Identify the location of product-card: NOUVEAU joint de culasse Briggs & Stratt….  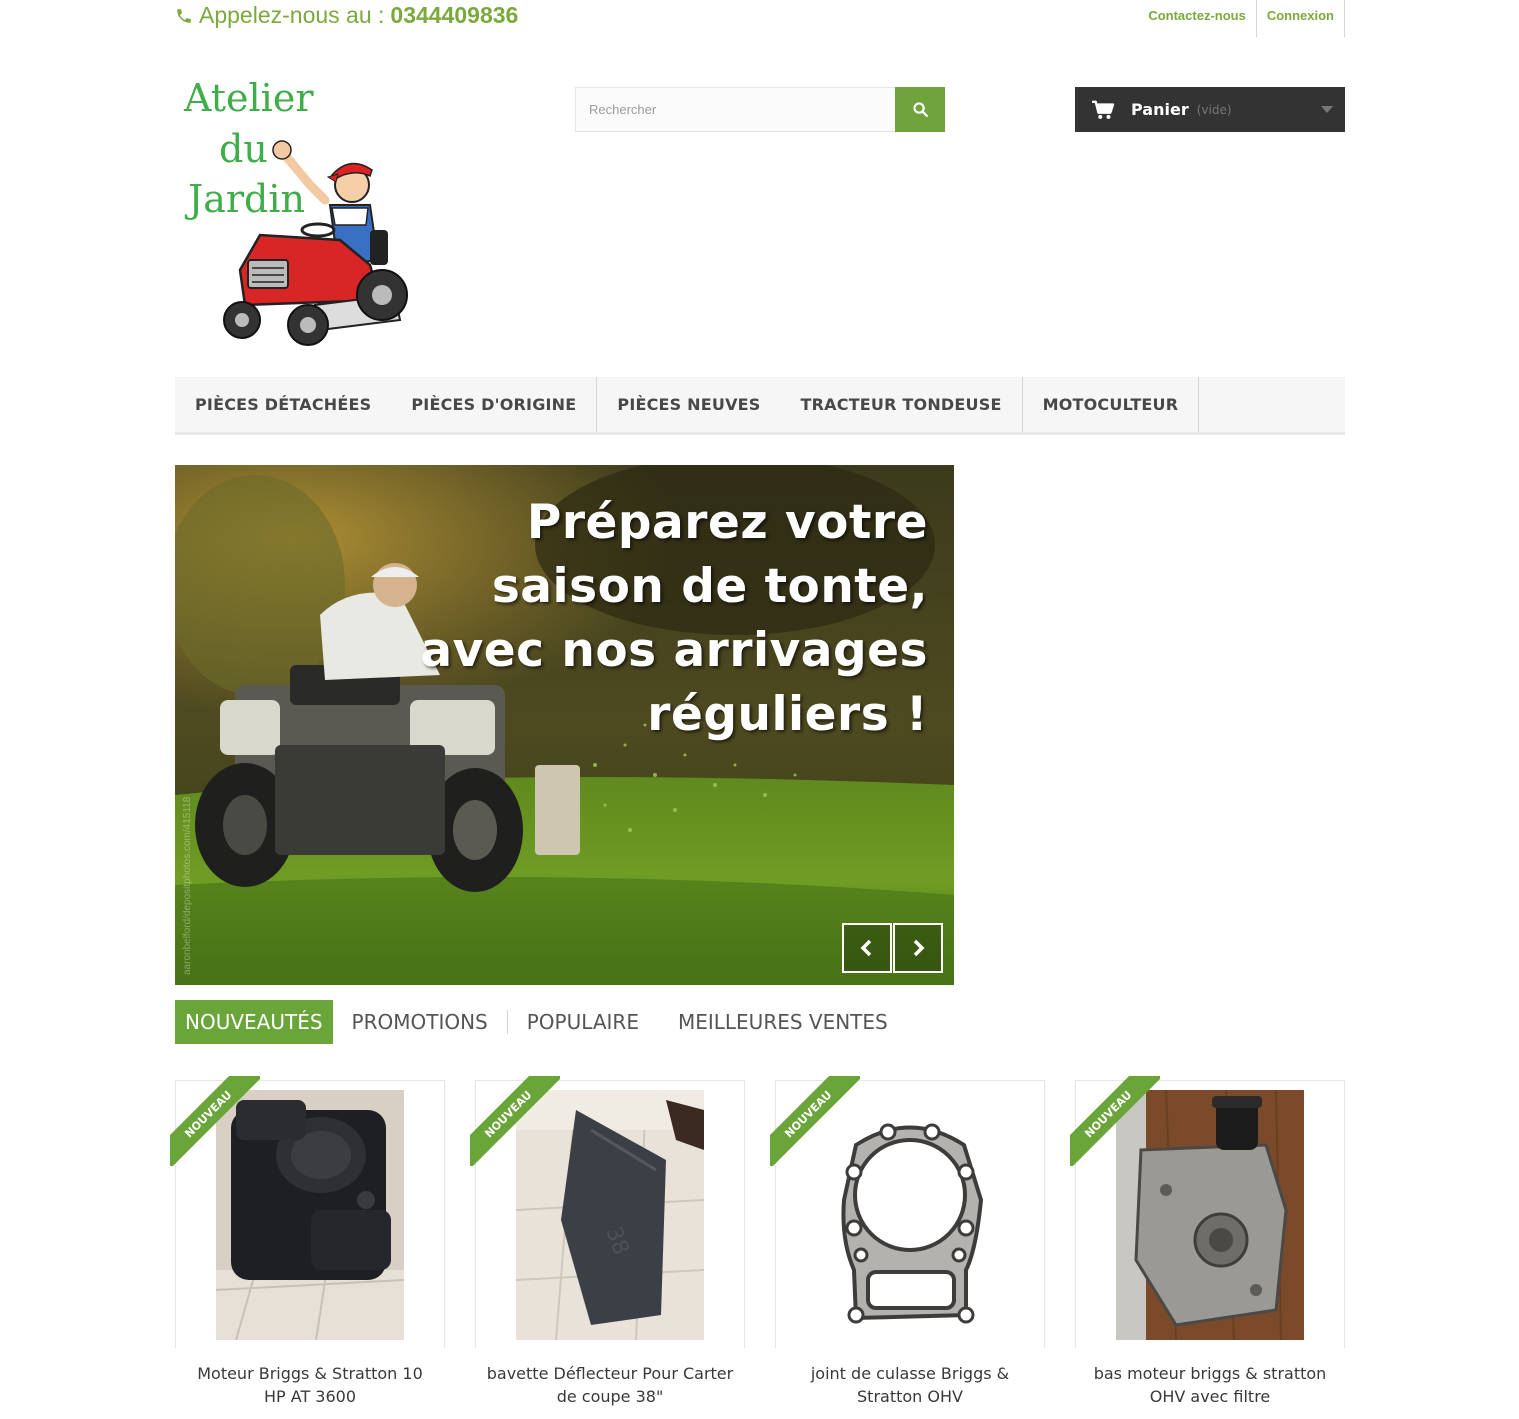
(907, 1247).